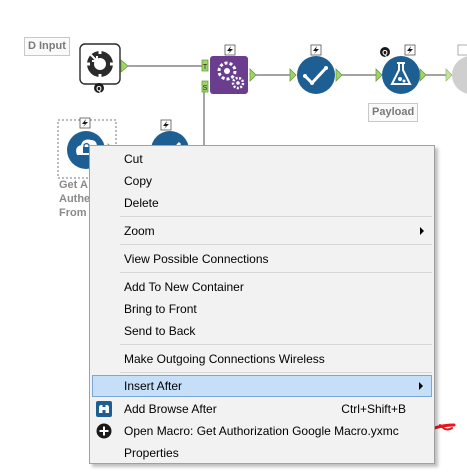  Describe the element at coordinates (262, 203) in the screenshot. I see `menu-item-delete: Delete` at that location.